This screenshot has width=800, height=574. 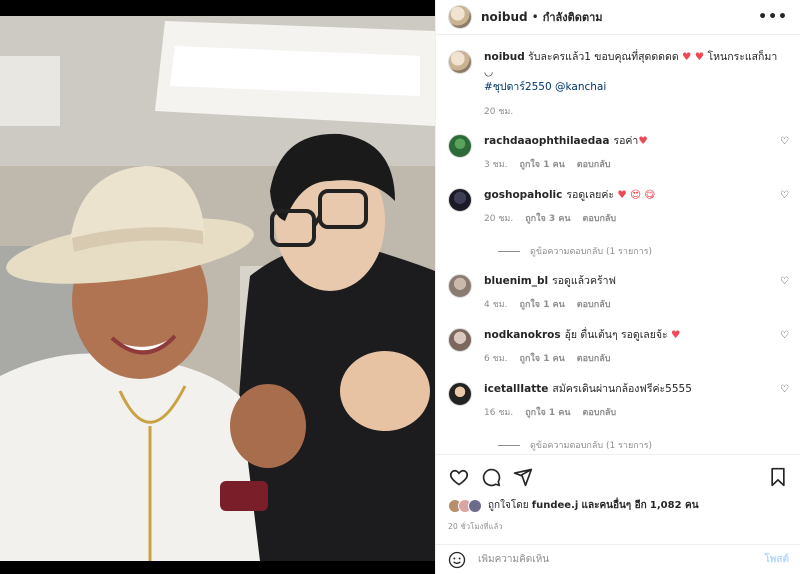 What do you see at coordinates (516, 281) in the screenshot?
I see `comment-author: bluenim_bl` at bounding box center [516, 281].